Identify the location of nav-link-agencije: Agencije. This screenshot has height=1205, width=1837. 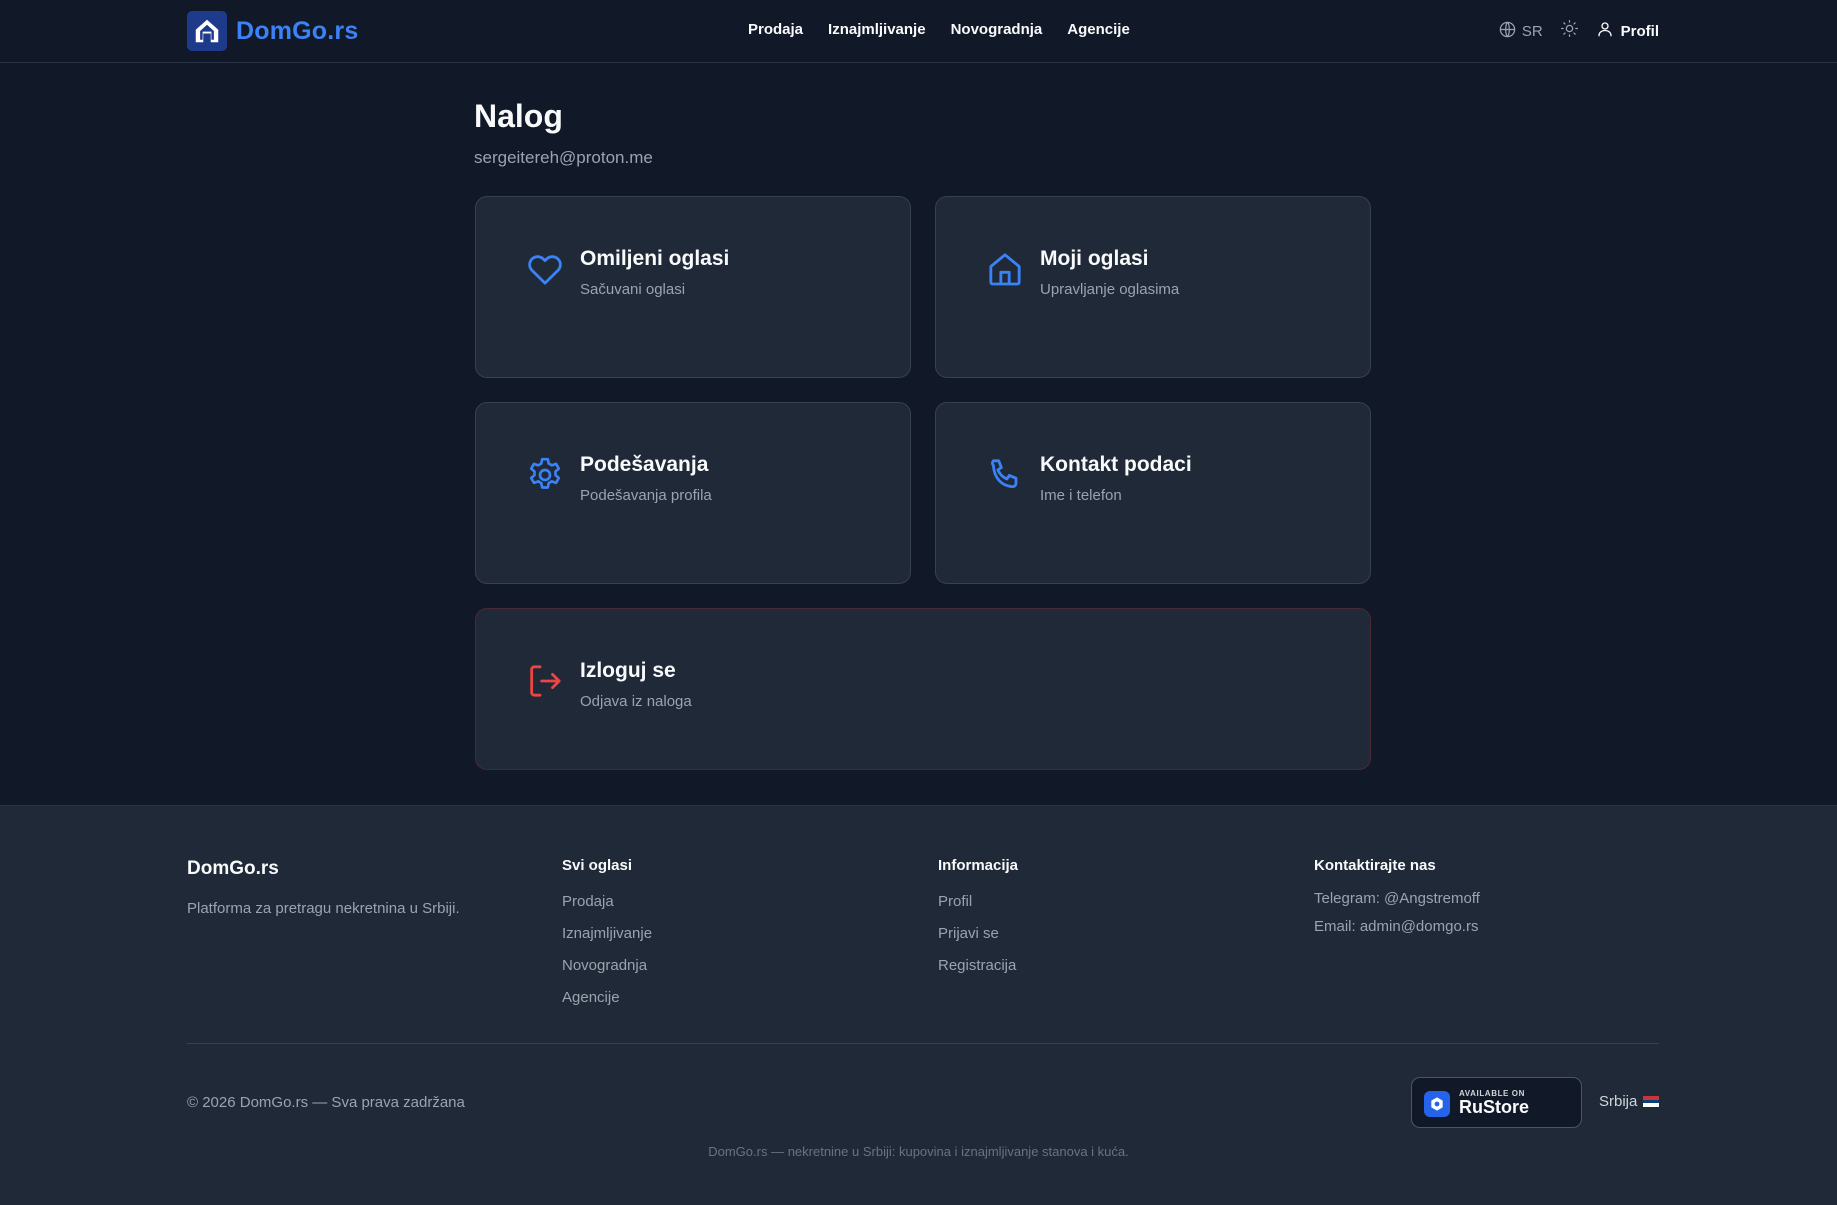
(1098, 29).